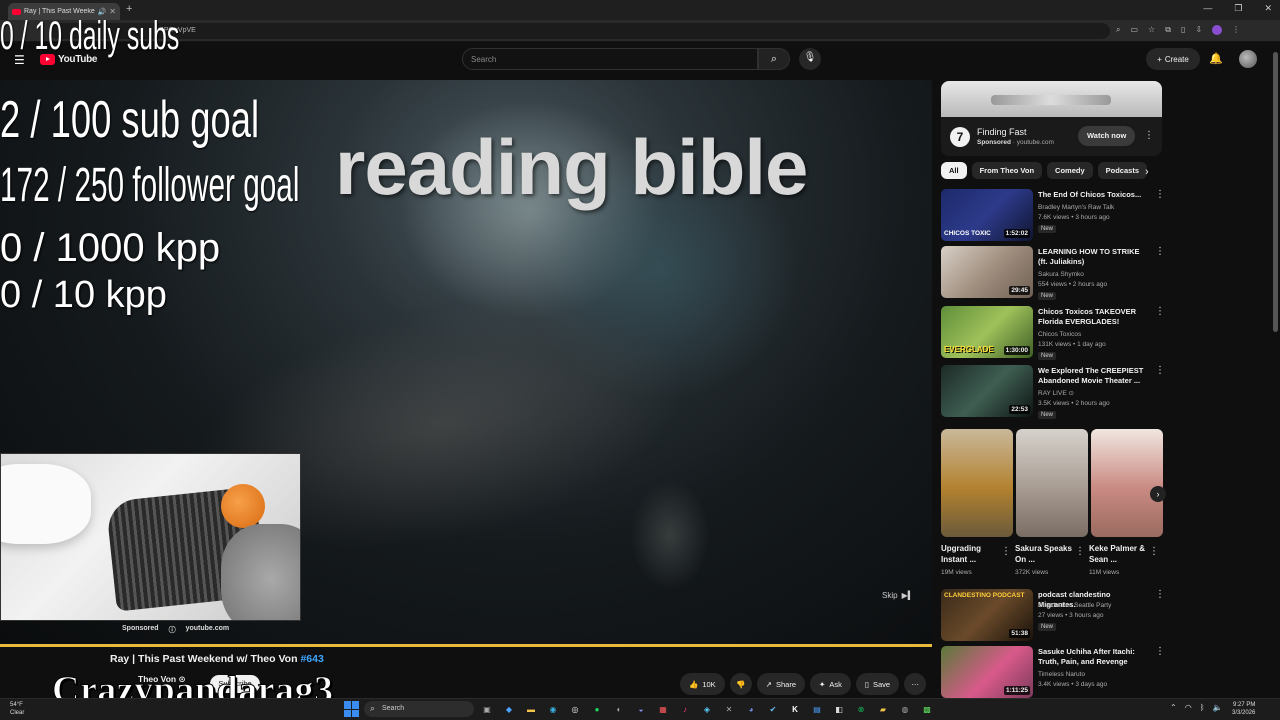 This screenshot has height=720, width=1280. I want to click on like-button: 👍 10K, so click(702, 684).